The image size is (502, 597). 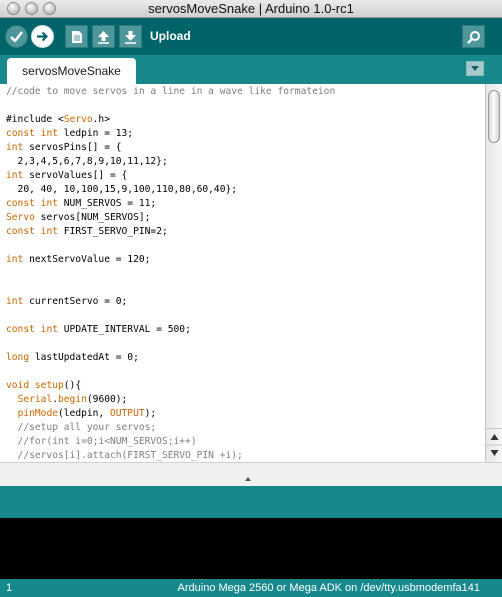 I want to click on open-sketch-button, so click(x=103, y=36).